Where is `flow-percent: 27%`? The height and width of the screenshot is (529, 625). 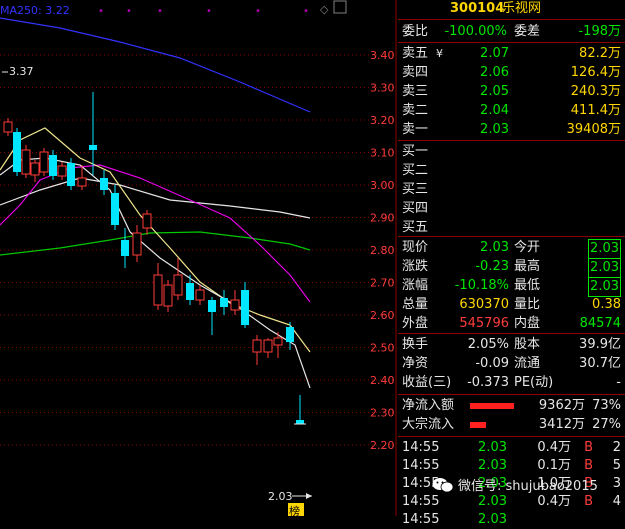 flow-percent: 27% is located at coordinates (606, 424).